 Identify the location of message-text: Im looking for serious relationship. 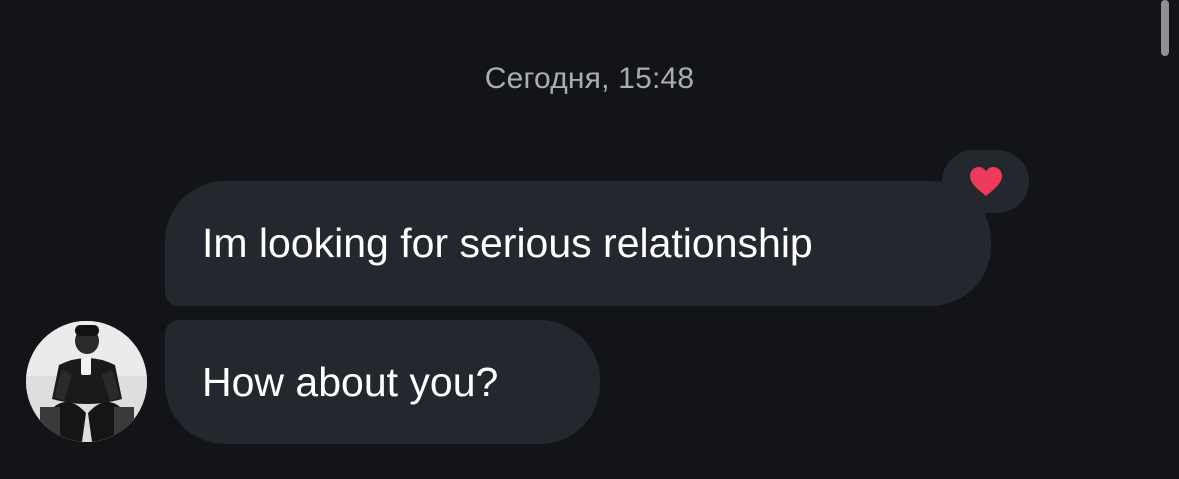
(507, 243).